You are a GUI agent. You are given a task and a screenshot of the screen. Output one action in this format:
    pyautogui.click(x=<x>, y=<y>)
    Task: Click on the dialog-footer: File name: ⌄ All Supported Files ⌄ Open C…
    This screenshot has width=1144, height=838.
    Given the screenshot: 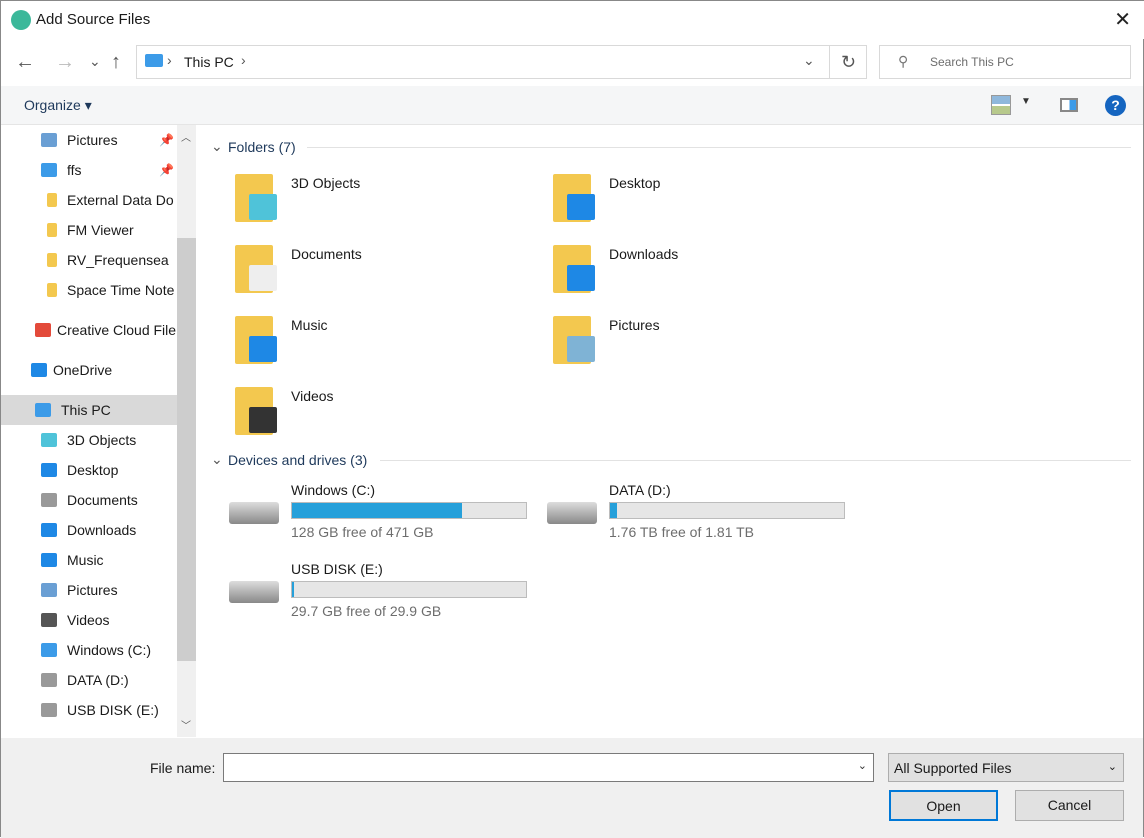 What is the action you would take?
    pyautogui.click(x=572, y=788)
    